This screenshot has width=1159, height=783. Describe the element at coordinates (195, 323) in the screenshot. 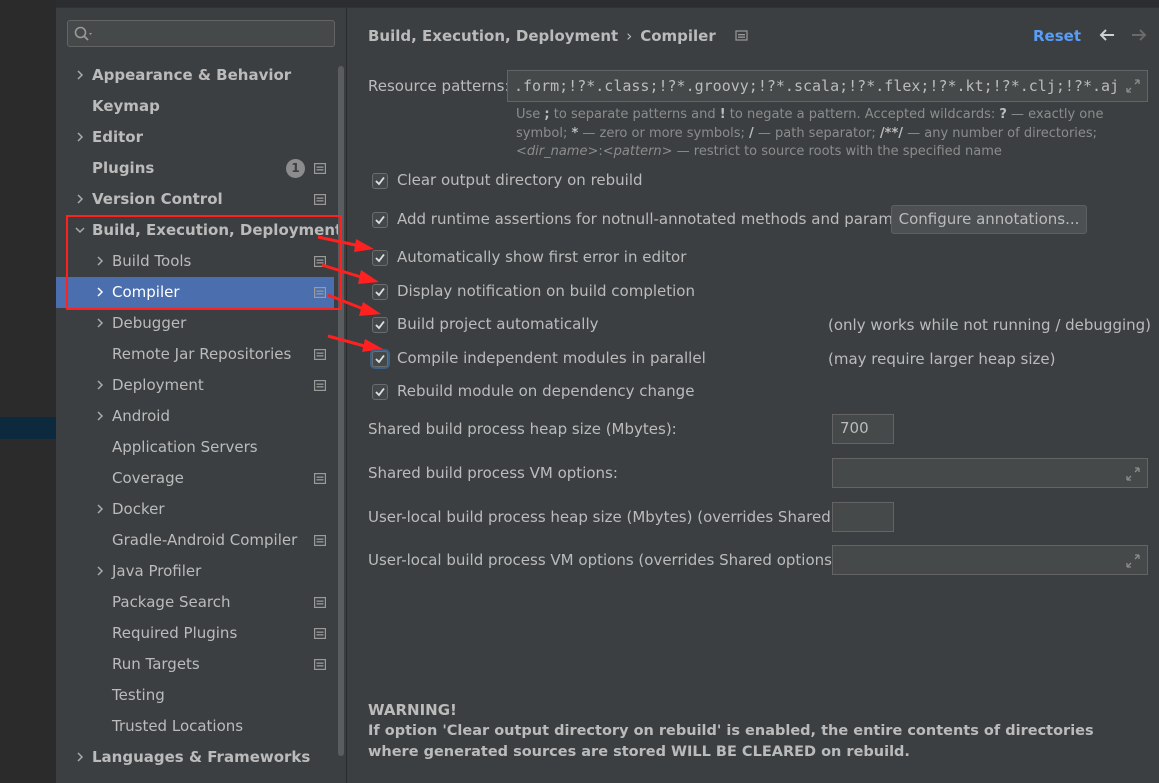

I see `sidebar-item: Debugger` at that location.